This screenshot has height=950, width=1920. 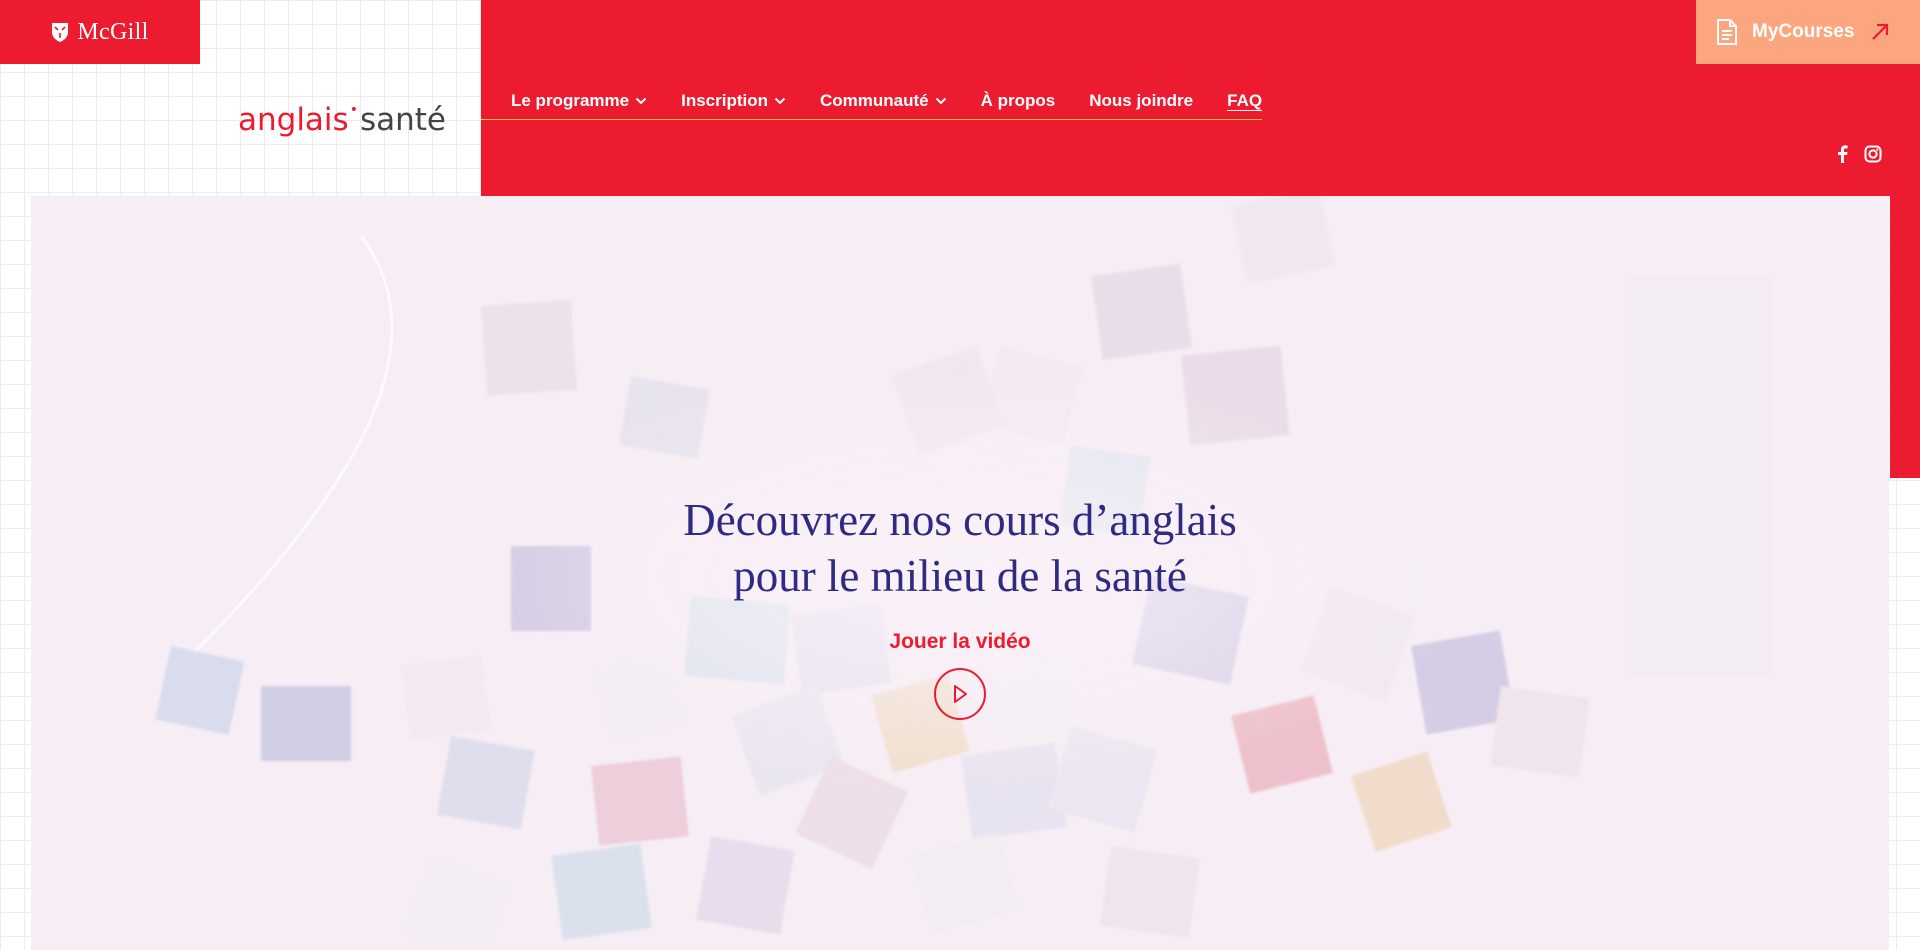 What do you see at coordinates (960, 576) in the screenshot?
I see `hero-title-line-2: pour le milieu de la santé` at bounding box center [960, 576].